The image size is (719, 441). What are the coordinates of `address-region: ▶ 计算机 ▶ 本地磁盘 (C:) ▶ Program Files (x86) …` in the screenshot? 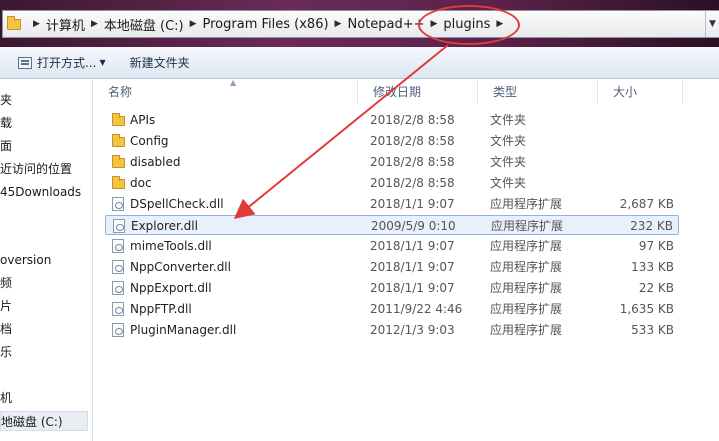 It's located at (359, 23).